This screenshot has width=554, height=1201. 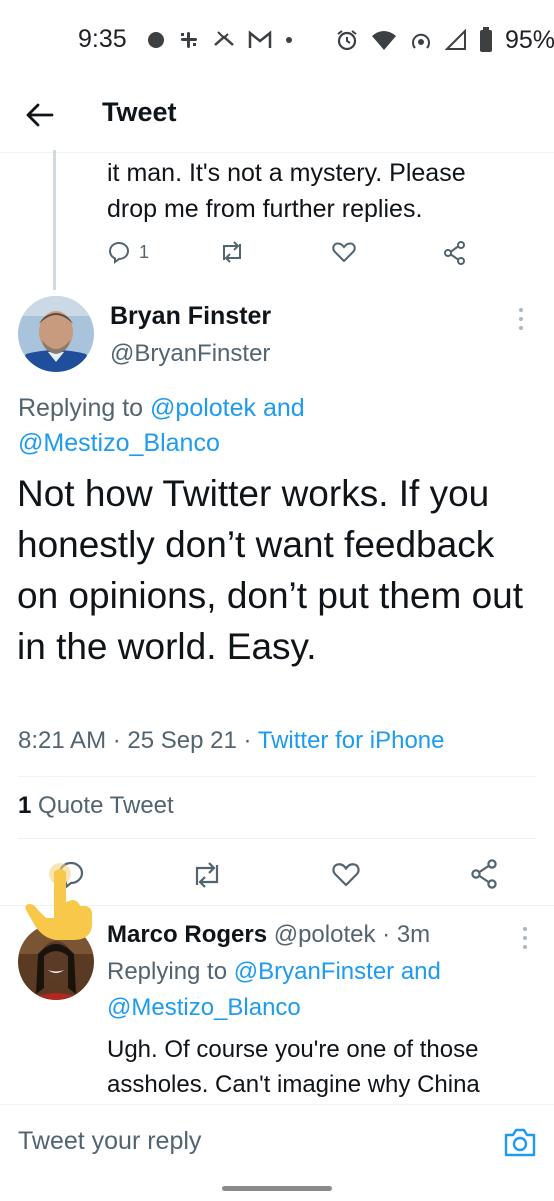 I want to click on previous-like-button, so click(x=344, y=252).